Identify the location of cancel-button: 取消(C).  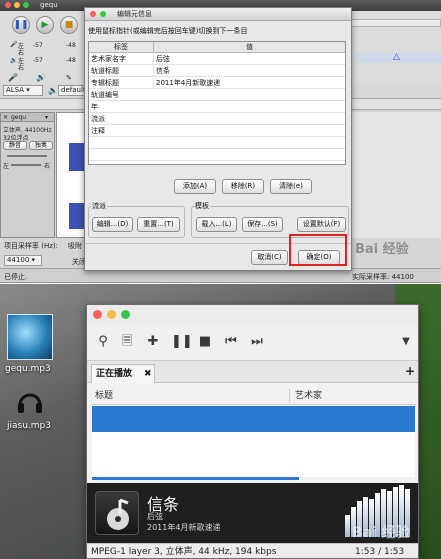
(269, 257).